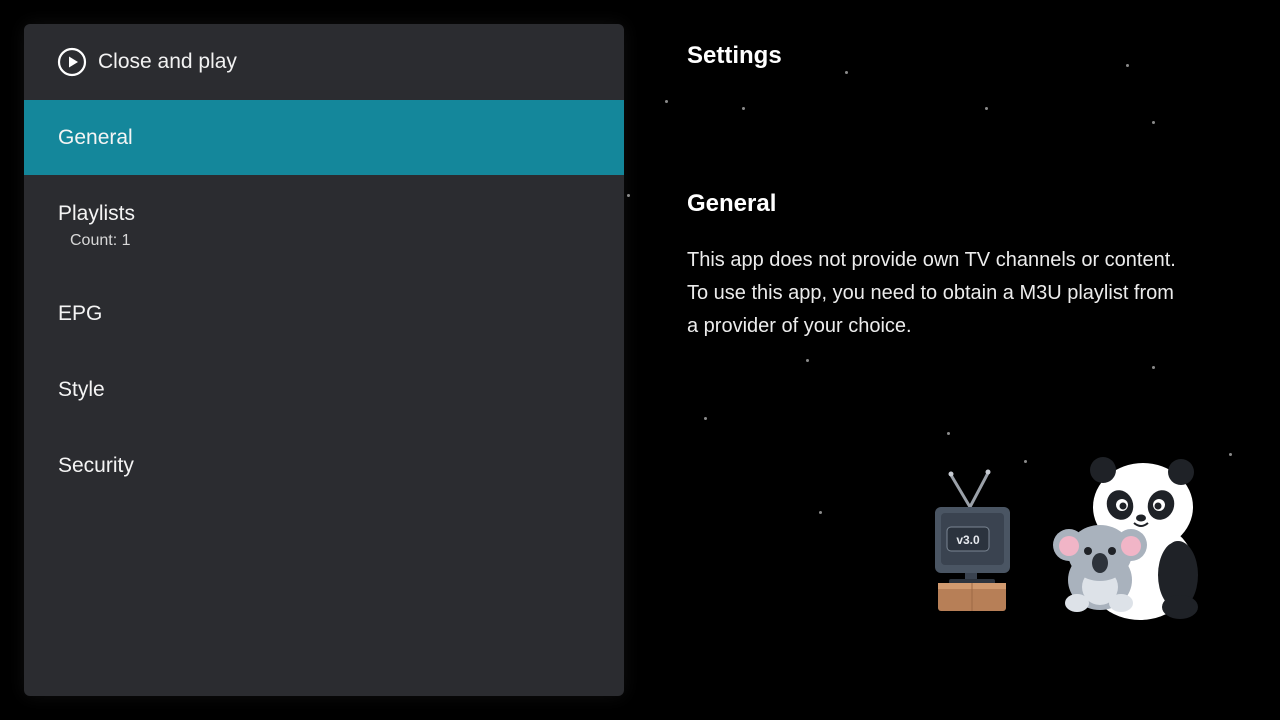 The width and height of the screenshot is (1280, 720). What do you see at coordinates (1066, 538) in the screenshot?
I see `tv-panda-koala-illustration: v3.0` at bounding box center [1066, 538].